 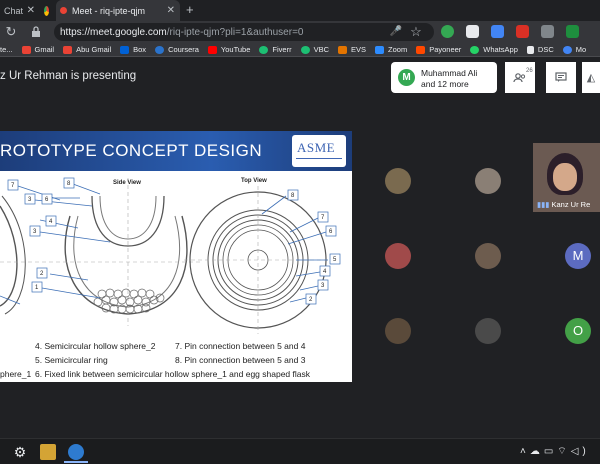 What do you see at coordinates (472, 31) in the screenshot?
I see `extension-grey-icon` at bounding box center [472, 31].